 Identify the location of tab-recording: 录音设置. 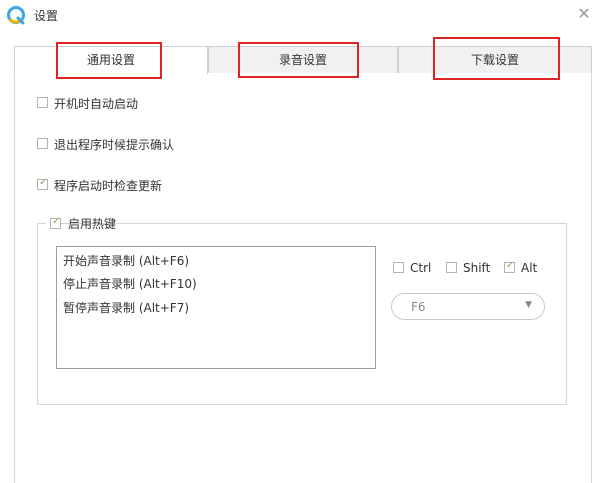
(303, 59).